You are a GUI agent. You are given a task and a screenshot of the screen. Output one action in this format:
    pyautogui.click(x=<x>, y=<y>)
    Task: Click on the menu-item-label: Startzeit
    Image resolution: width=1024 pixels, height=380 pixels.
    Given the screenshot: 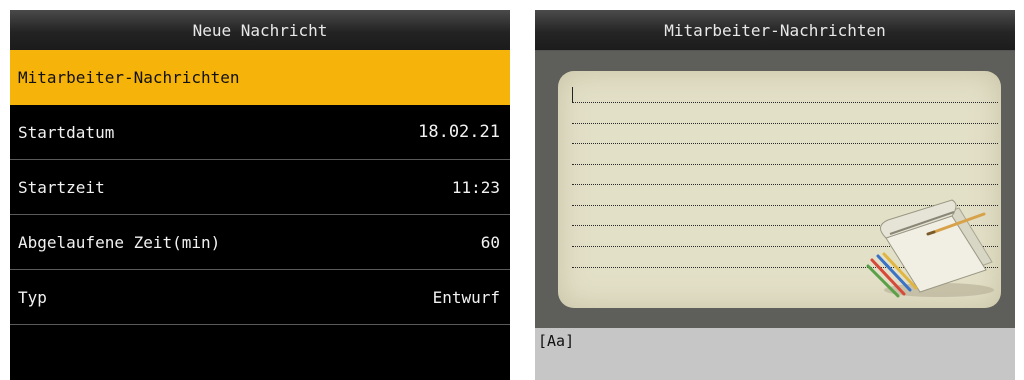 What is the action you would take?
    pyautogui.click(x=61, y=187)
    